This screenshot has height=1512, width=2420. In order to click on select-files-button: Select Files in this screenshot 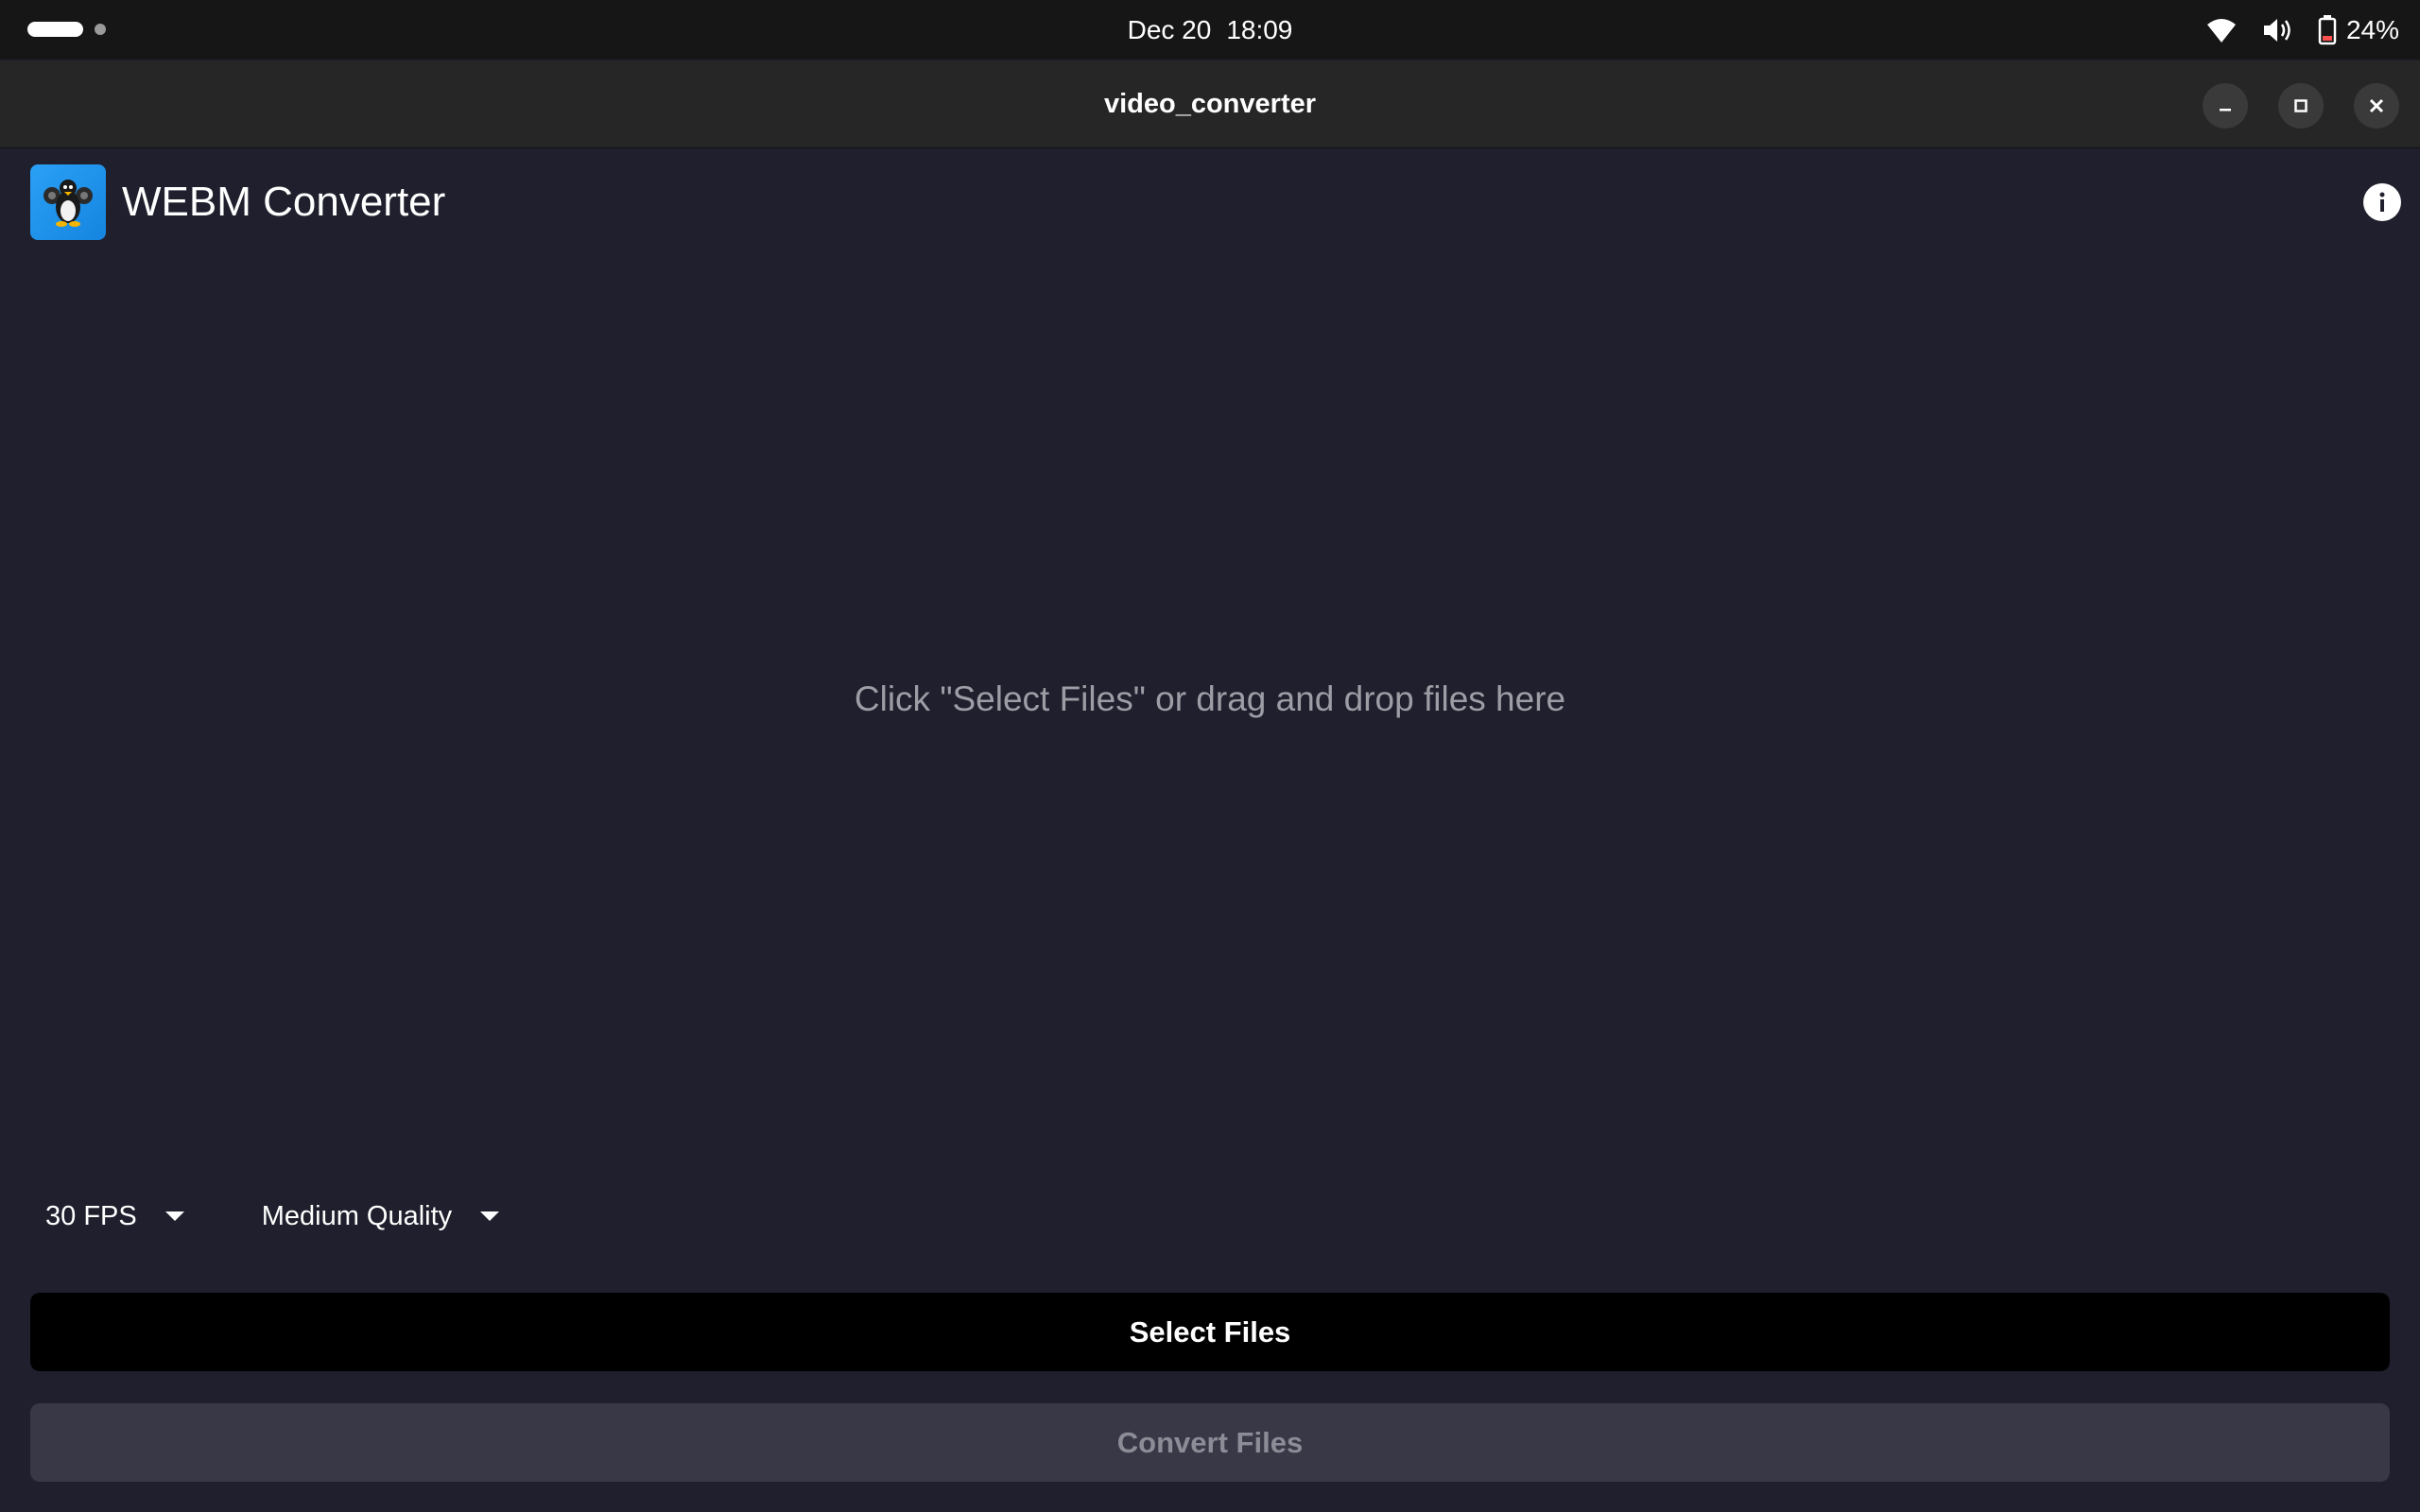, I will do `click(1210, 1332)`.